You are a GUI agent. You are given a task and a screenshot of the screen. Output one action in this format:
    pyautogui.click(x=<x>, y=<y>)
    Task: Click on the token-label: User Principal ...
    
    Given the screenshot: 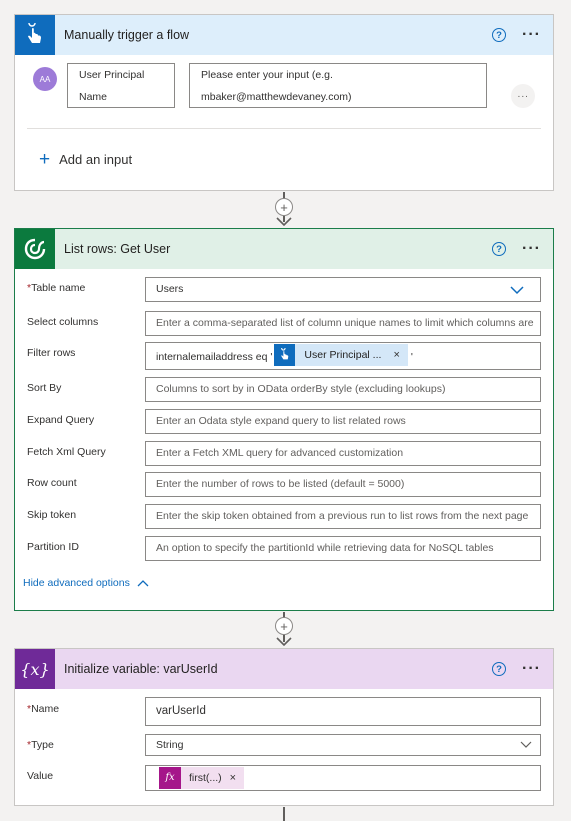 What is the action you would take?
    pyautogui.click(x=343, y=355)
    